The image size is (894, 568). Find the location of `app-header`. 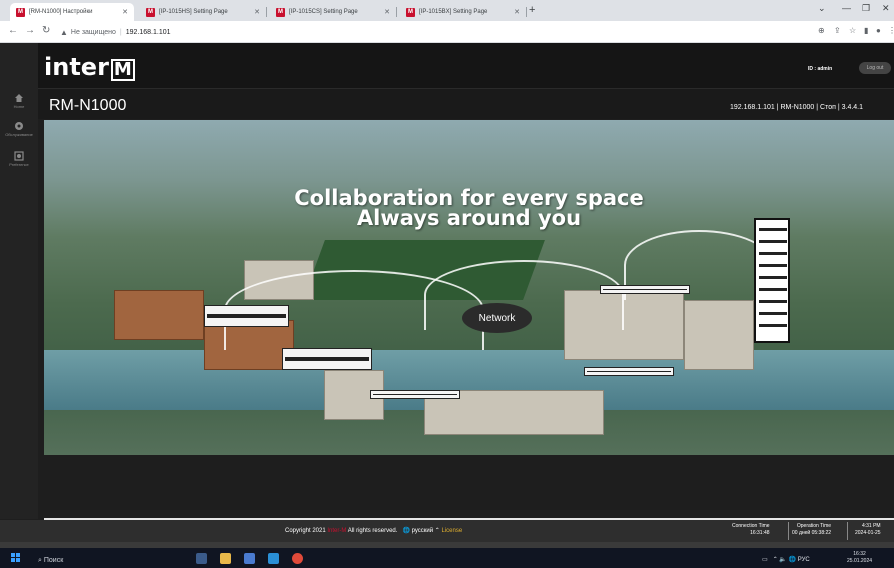

app-header is located at coordinates (466, 65).